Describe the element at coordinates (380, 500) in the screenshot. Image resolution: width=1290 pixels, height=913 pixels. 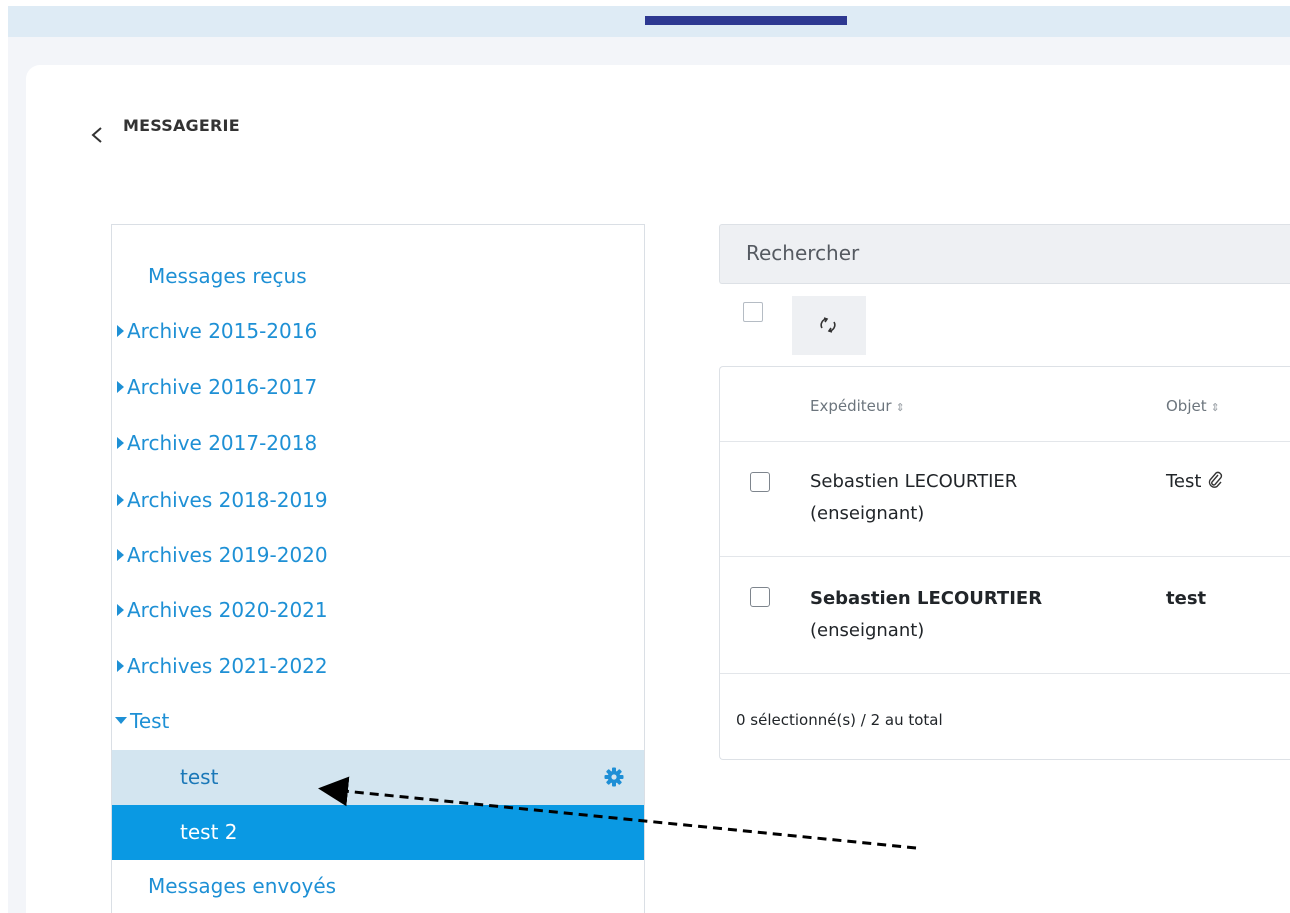
I see `sidebar-item-archives-2018-2019: Archives 2018-2019` at that location.